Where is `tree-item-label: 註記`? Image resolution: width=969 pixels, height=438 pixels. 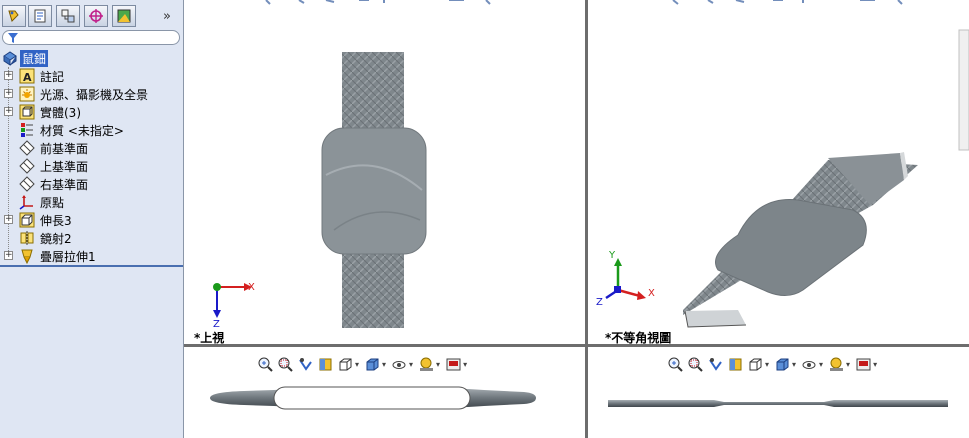 tree-item-label: 註記 is located at coordinates (52, 76).